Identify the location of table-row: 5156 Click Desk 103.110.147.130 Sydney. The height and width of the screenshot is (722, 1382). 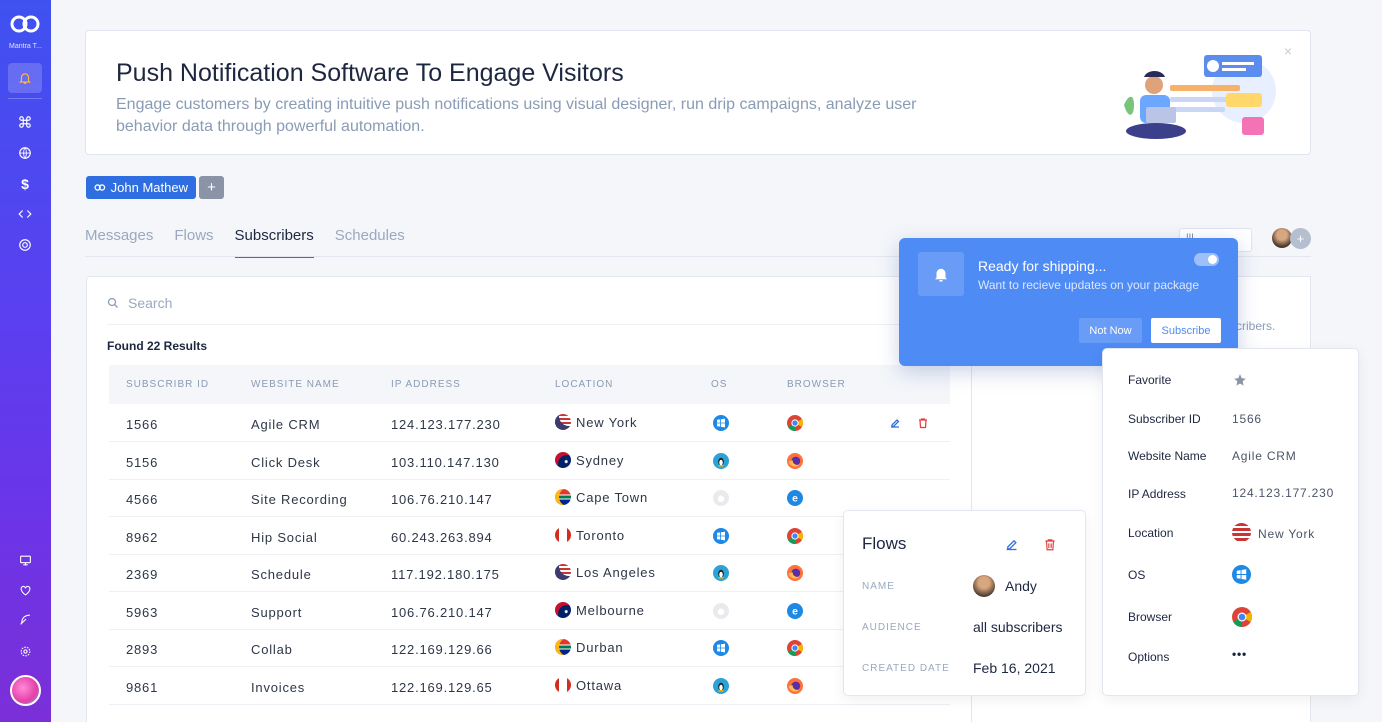
(529, 461).